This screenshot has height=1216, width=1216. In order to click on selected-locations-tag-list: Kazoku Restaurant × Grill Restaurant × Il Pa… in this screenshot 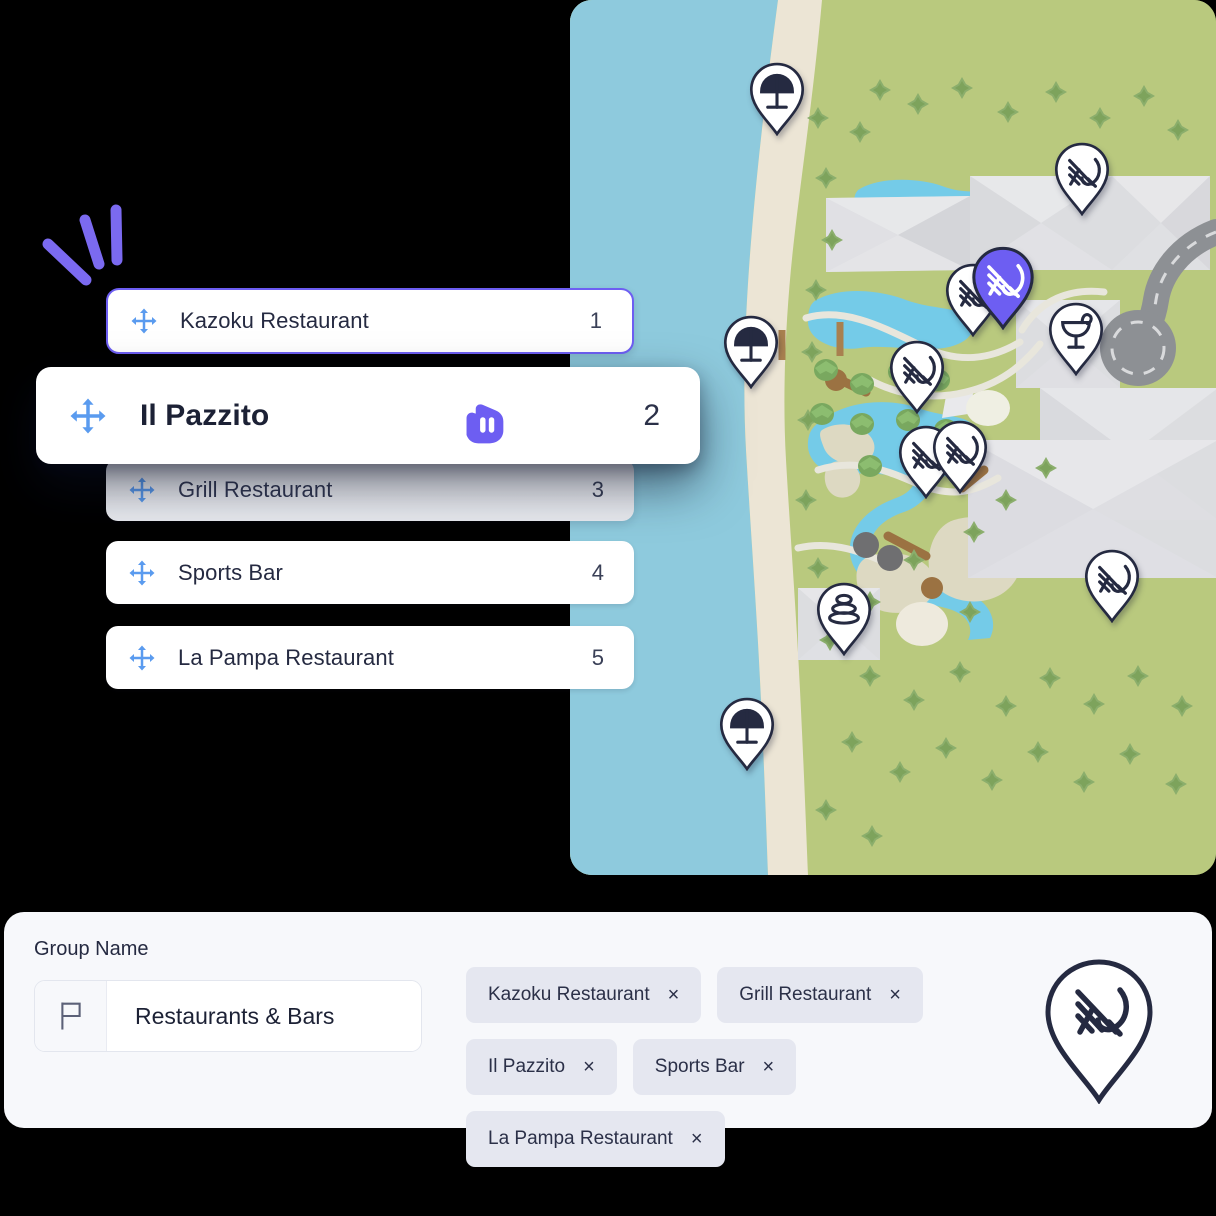, I will do `click(746, 1067)`.